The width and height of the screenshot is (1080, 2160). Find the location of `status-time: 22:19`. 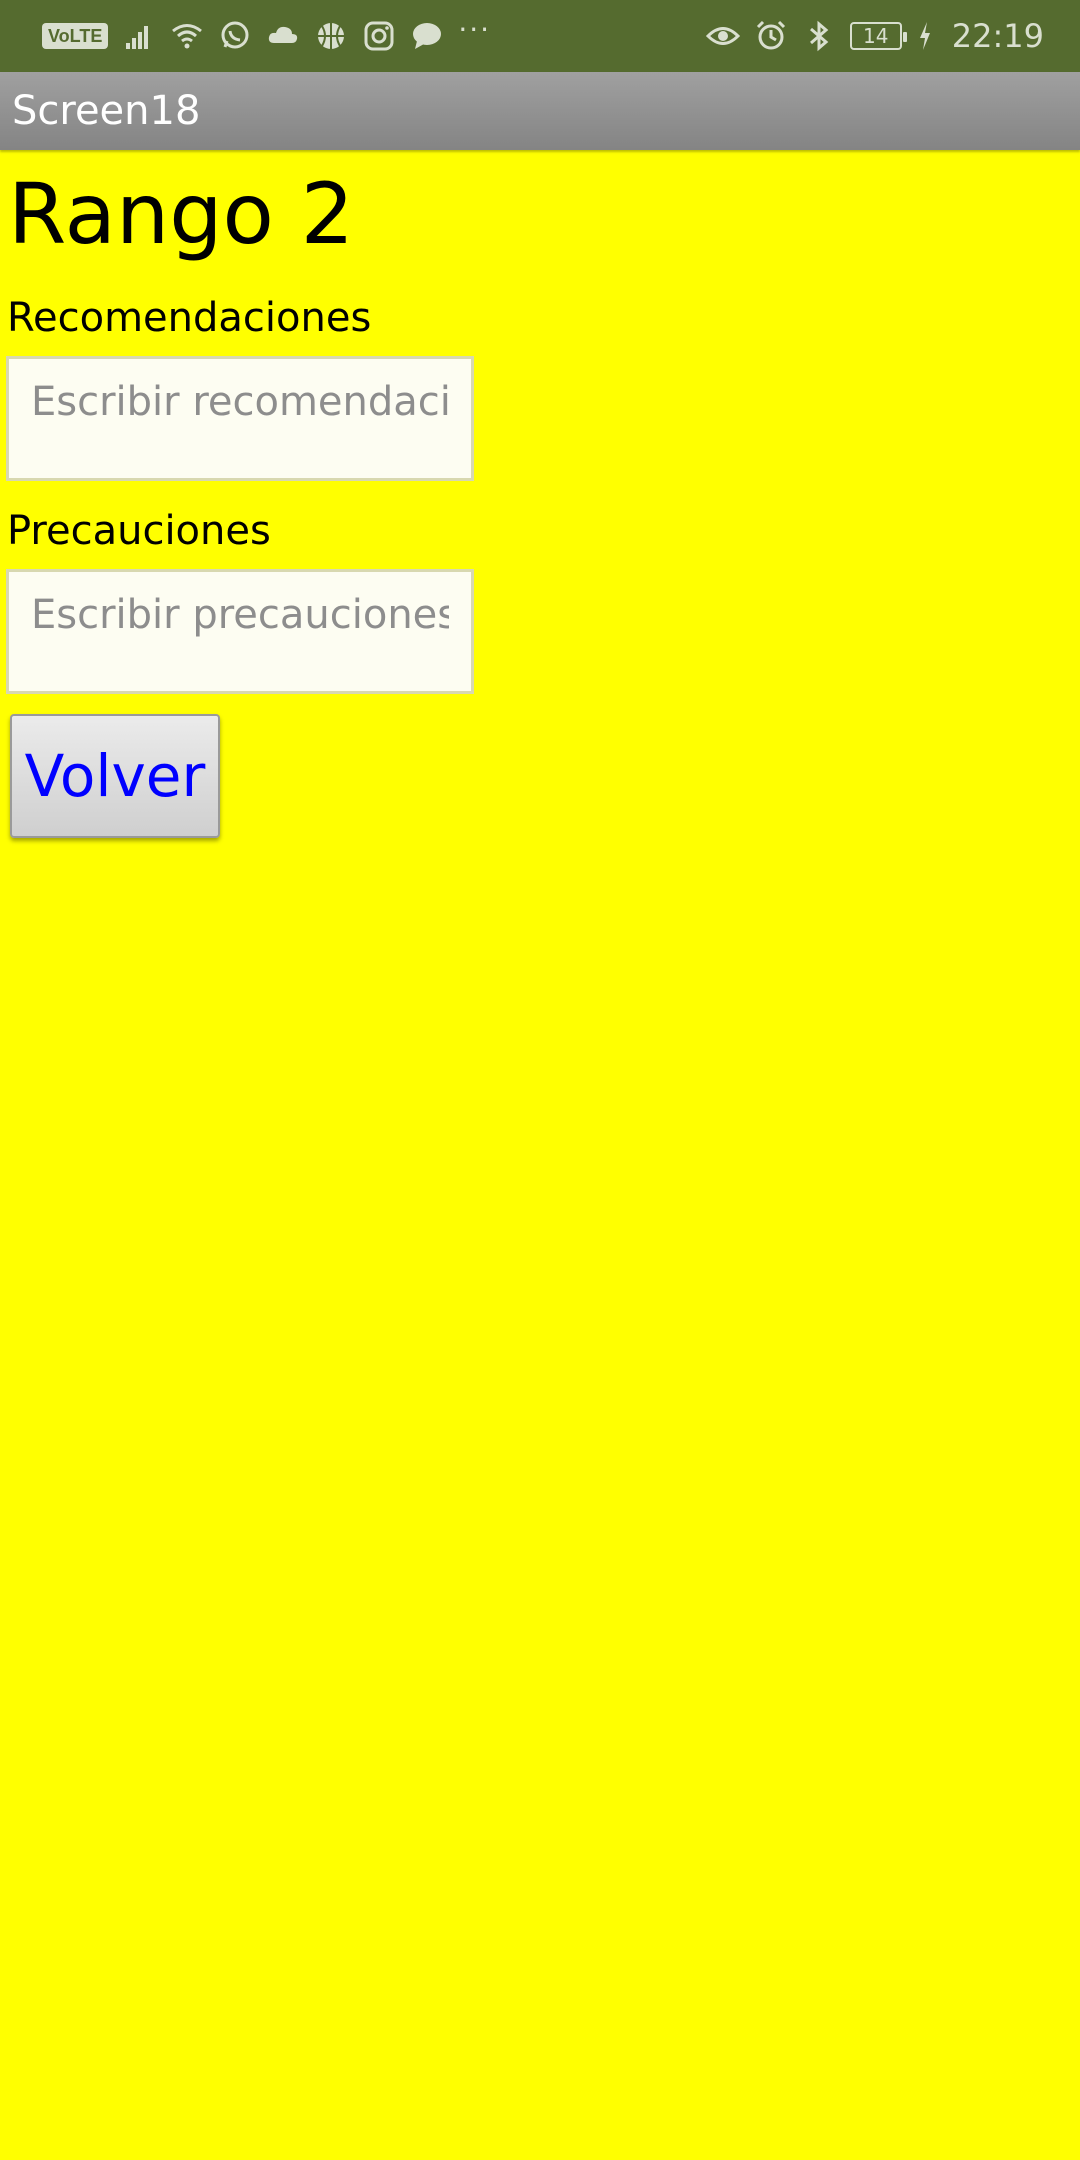

status-time: 22:19 is located at coordinates (997, 36).